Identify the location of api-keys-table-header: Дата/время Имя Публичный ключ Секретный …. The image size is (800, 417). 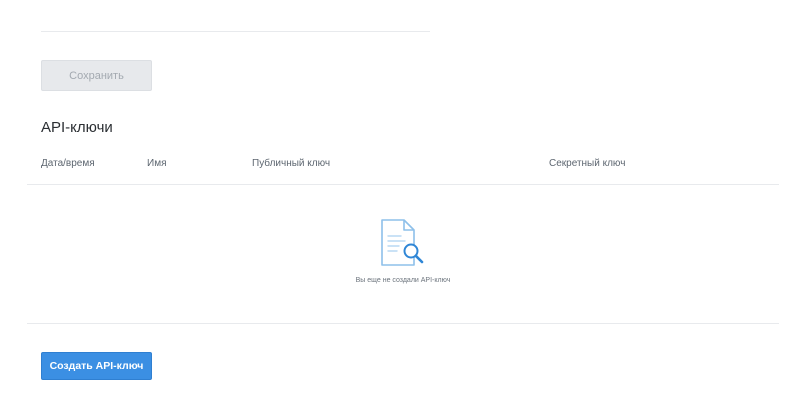
(403, 167).